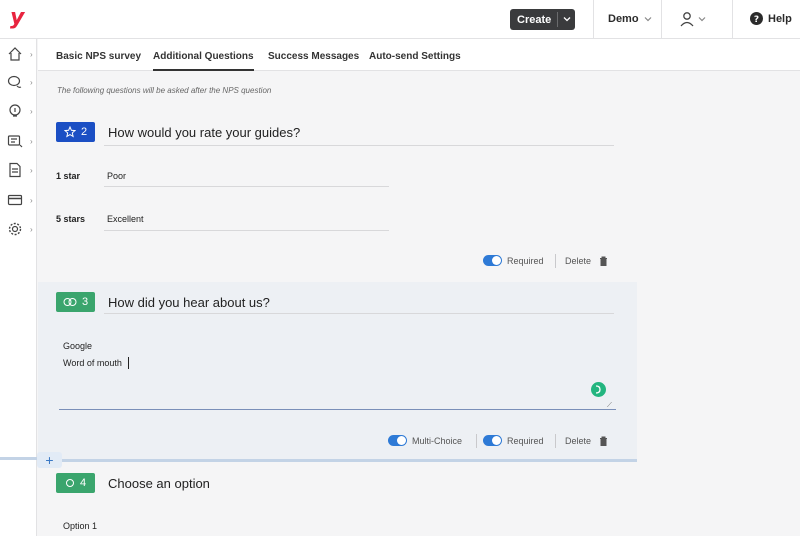 The height and width of the screenshot is (536, 800). Describe the element at coordinates (397, 440) in the screenshot. I see `multi-choice-toggle` at that location.